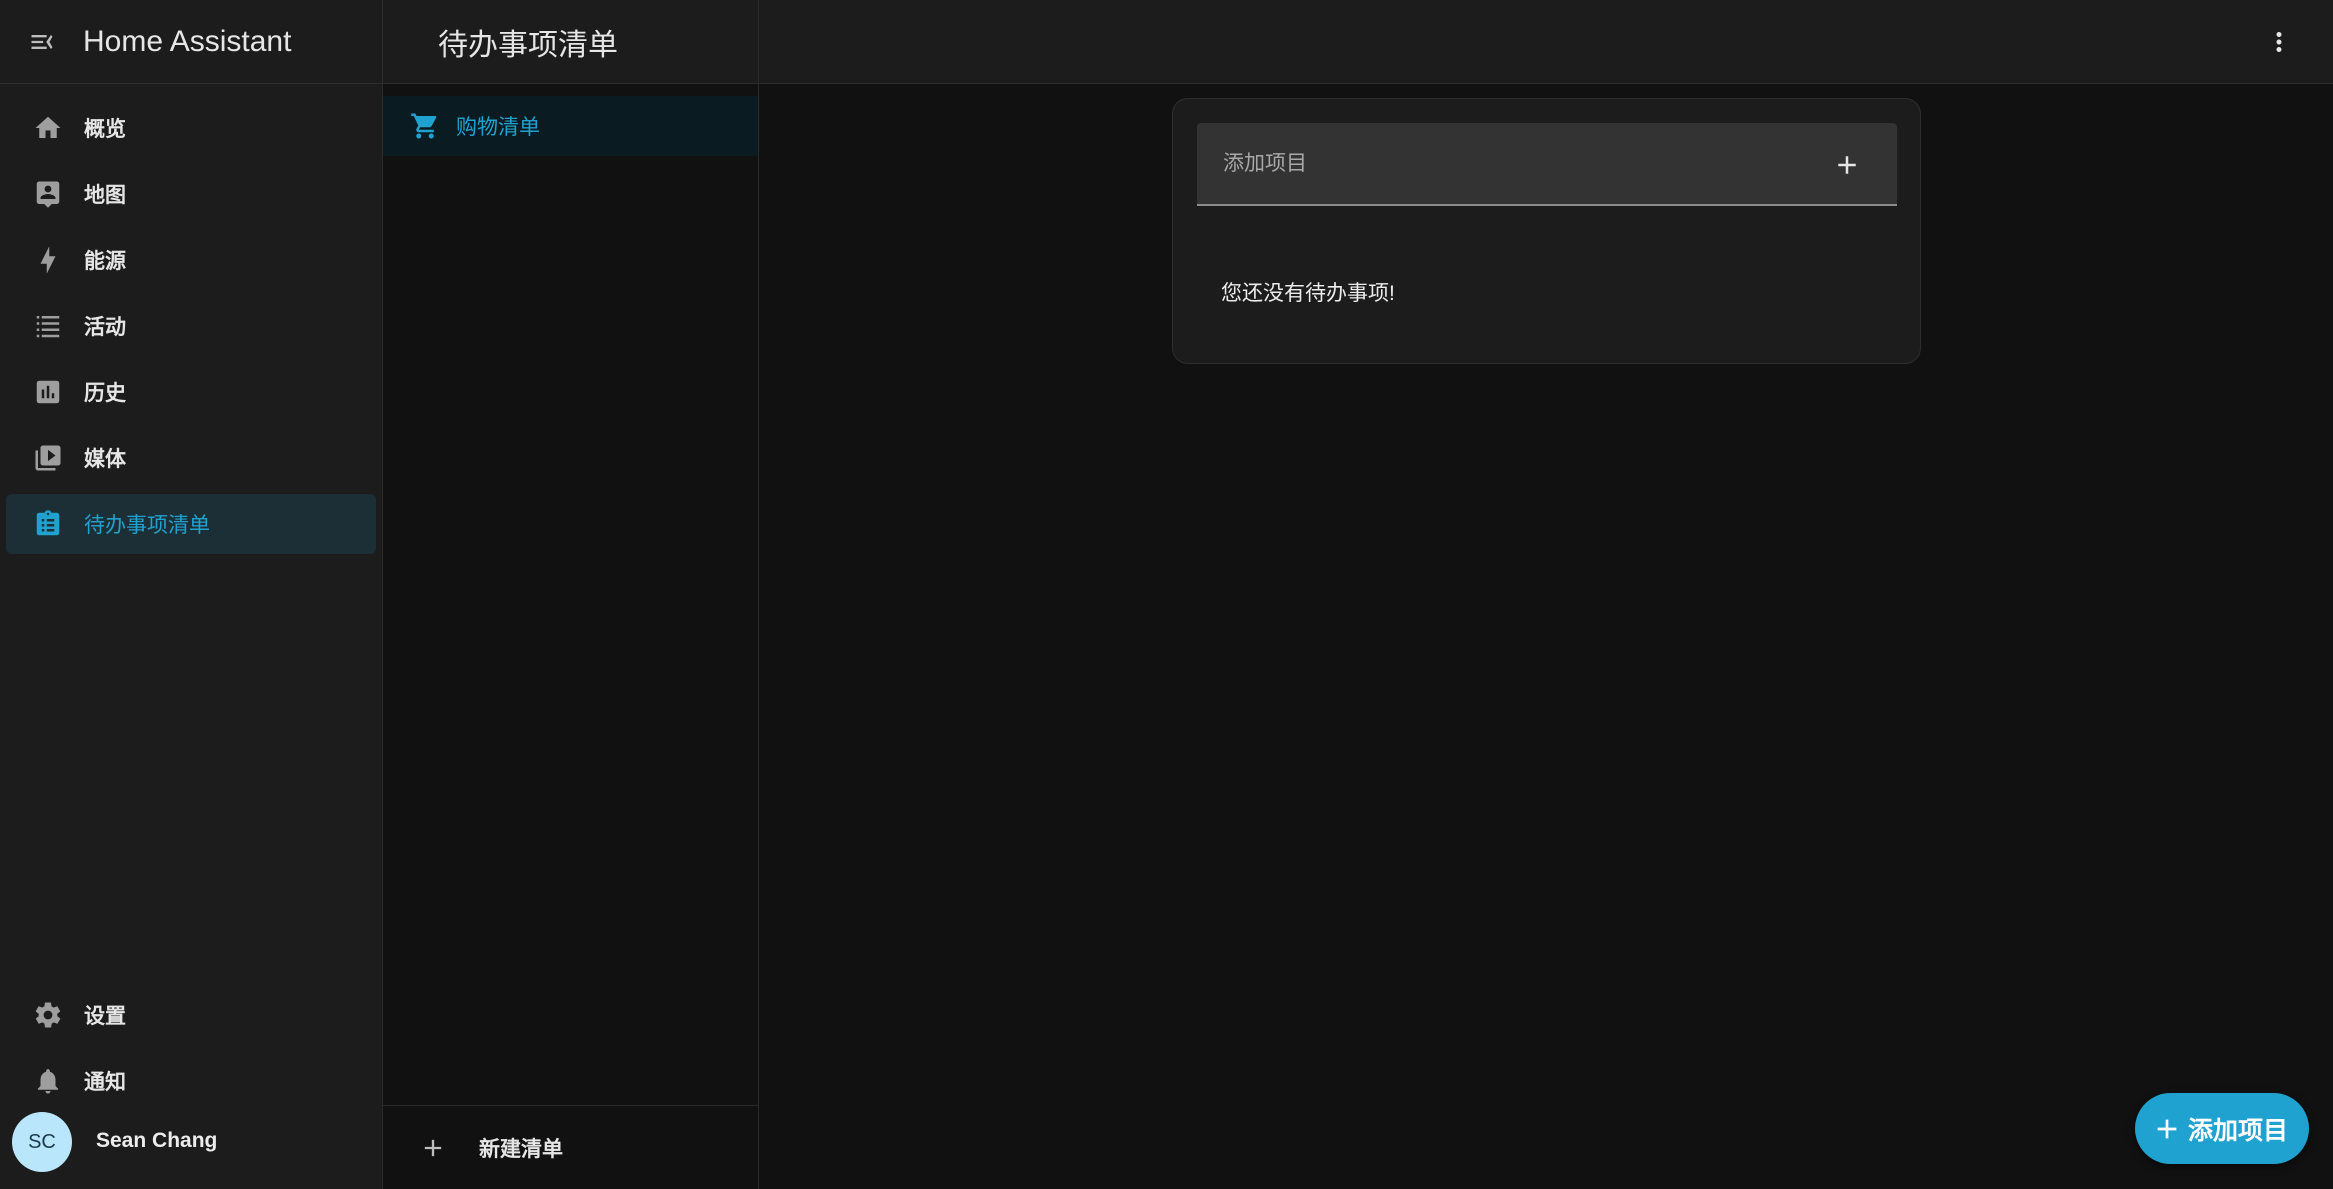 Image resolution: width=2333 pixels, height=1189 pixels. I want to click on page-title: 待办事项清单, so click(528, 45).